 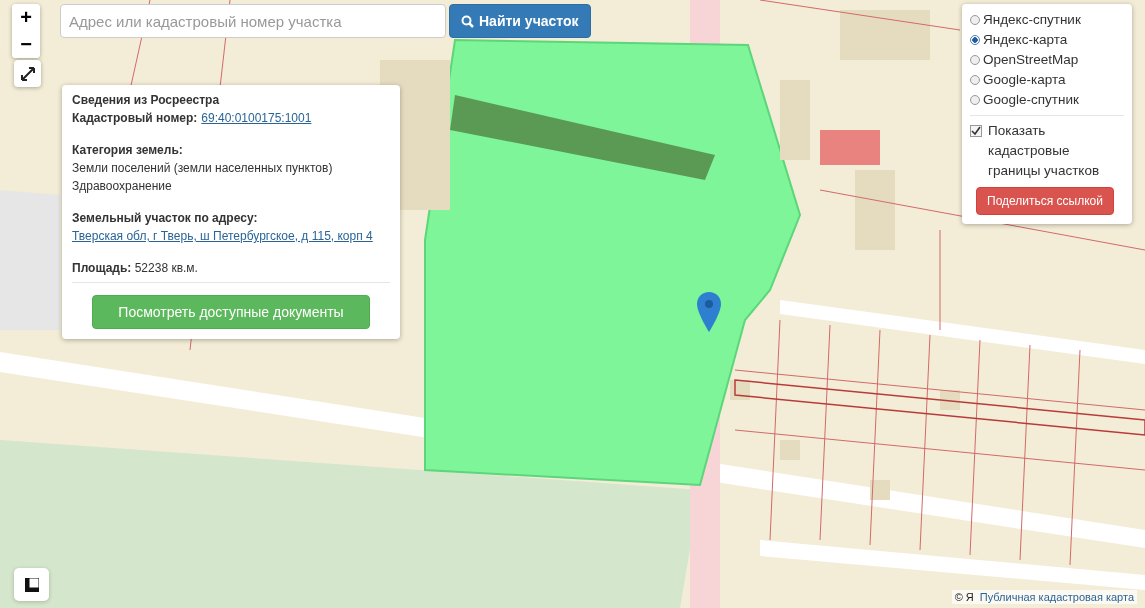 What do you see at coordinates (1025, 40) in the screenshot?
I see `layer-label: Яндекс-карта` at bounding box center [1025, 40].